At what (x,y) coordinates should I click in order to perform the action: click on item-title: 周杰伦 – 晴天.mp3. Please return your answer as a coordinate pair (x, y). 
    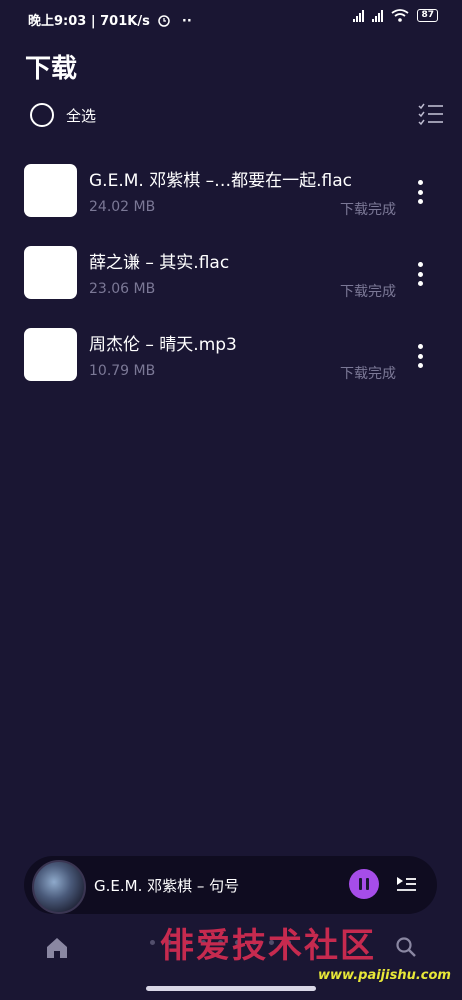
    Looking at the image, I should click on (163, 345).